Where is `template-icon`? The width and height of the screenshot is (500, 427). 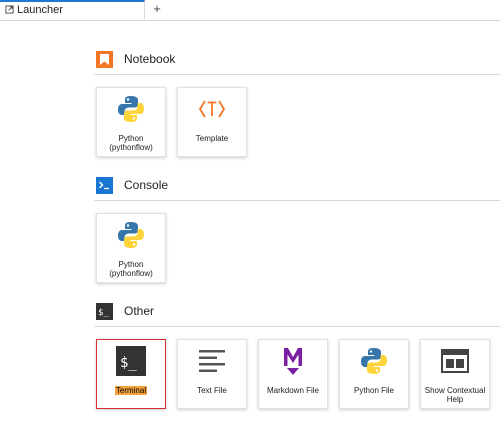 template-icon is located at coordinates (212, 109).